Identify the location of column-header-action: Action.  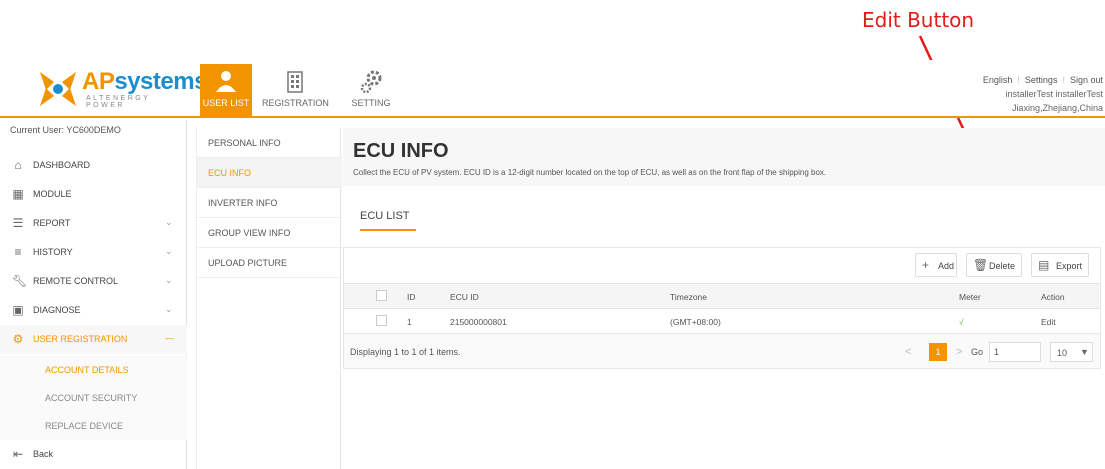
(1053, 297).